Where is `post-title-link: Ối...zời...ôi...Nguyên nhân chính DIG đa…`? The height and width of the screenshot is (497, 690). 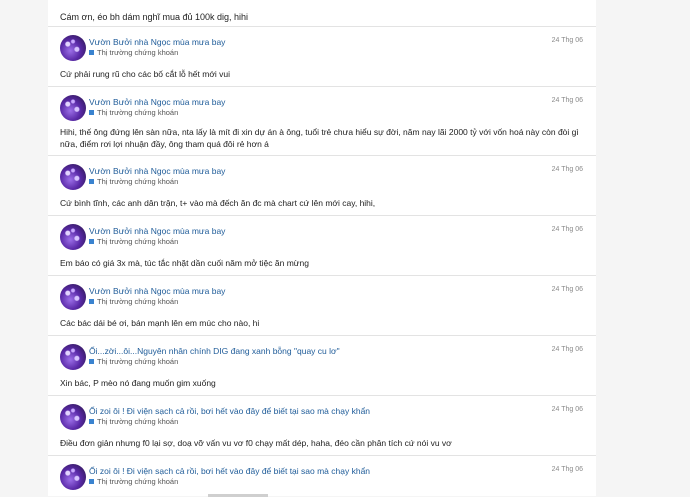 post-title-link: Ối...zời...ôi...Nguyên nhân chính DIG đa… is located at coordinates (214, 351).